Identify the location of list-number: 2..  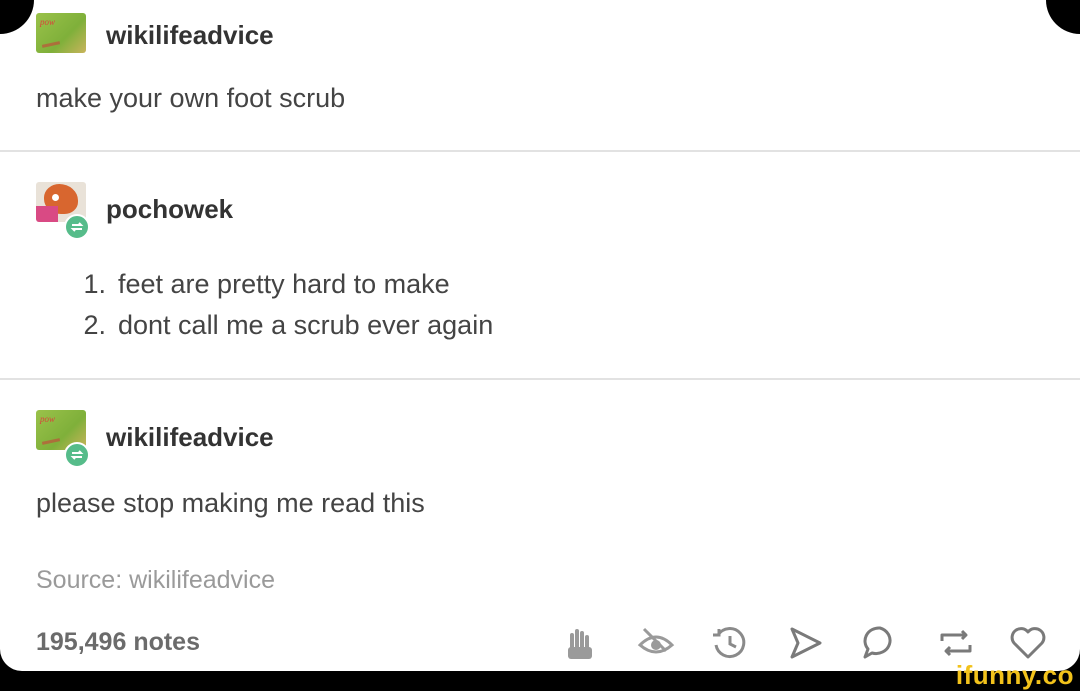
(94, 325).